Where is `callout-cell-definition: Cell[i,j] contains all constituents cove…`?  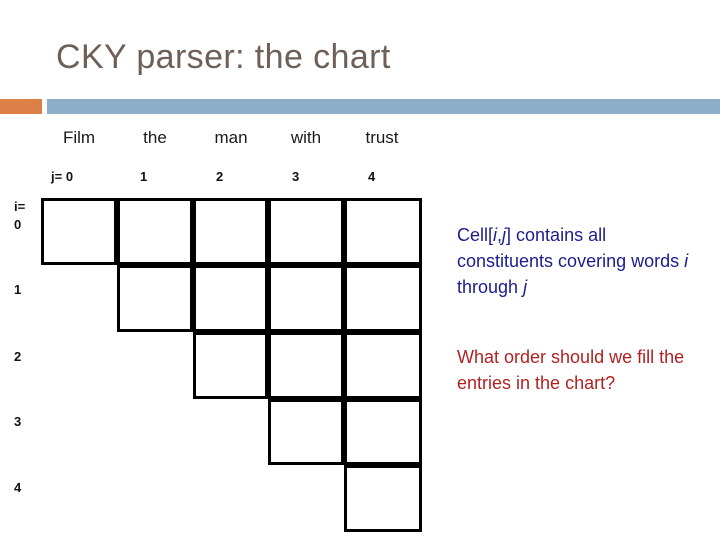 callout-cell-definition: Cell[i,j] contains all constituents cove… is located at coordinates (577, 261).